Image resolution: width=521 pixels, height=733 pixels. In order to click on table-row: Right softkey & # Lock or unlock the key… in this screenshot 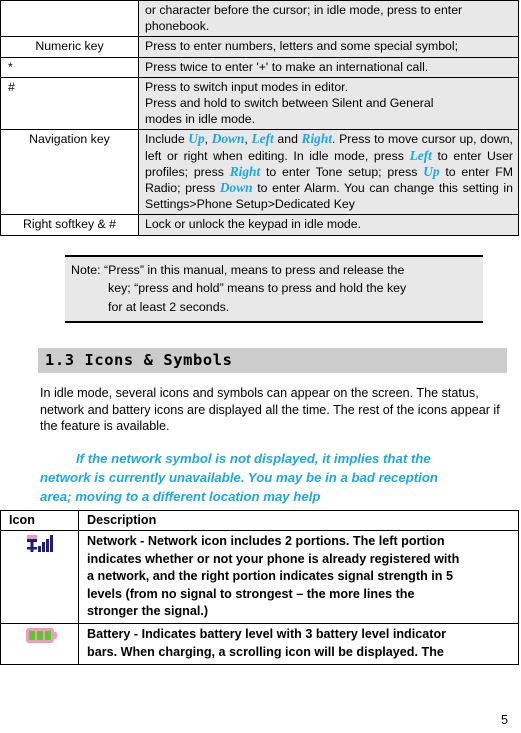, I will do `click(259, 225)`.